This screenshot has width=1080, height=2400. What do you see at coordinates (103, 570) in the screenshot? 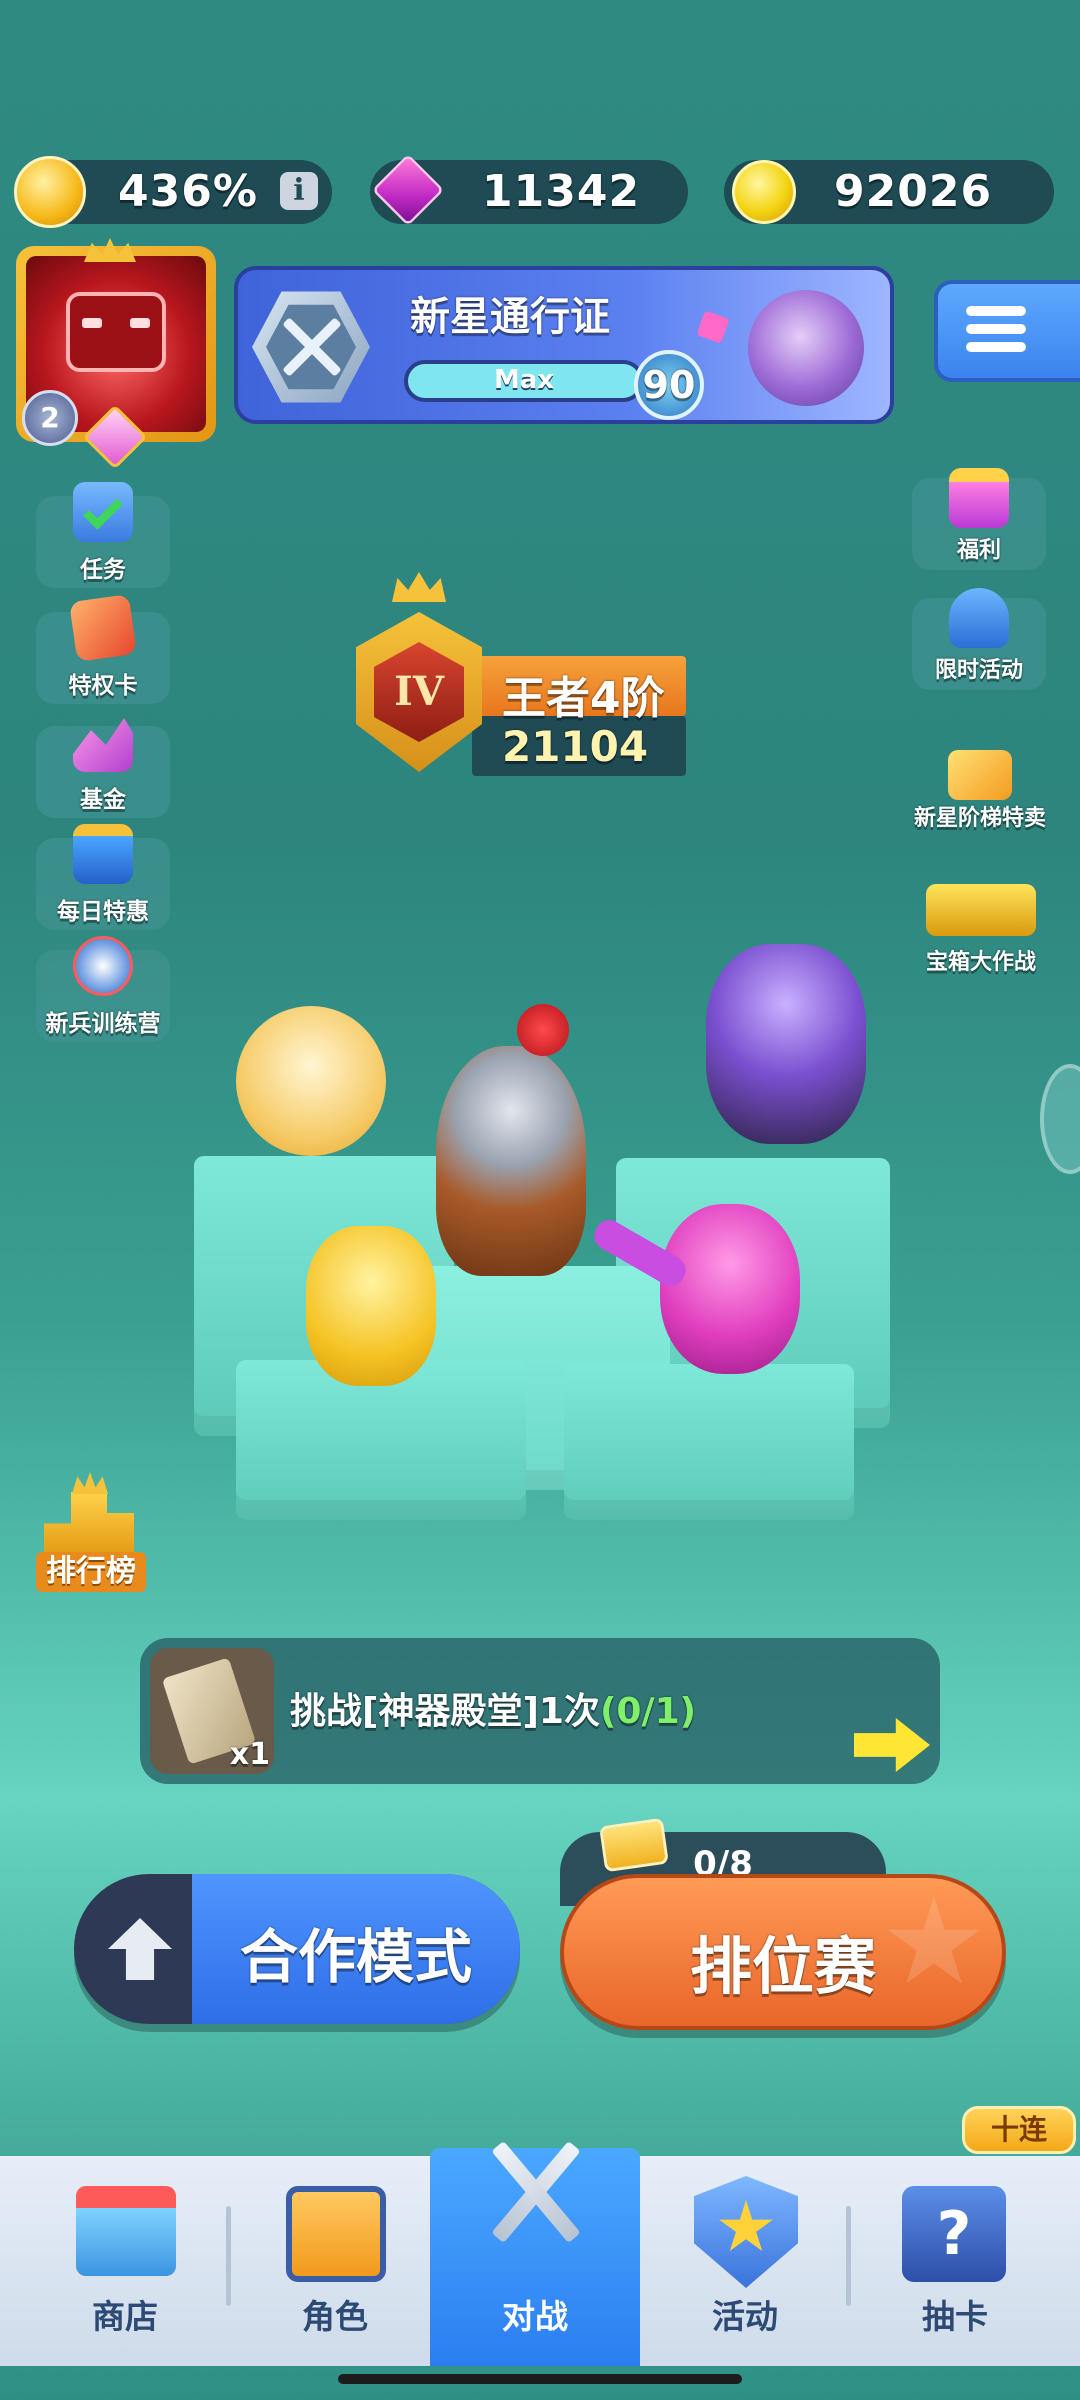
I see `side-item-label: 任务` at bounding box center [103, 570].